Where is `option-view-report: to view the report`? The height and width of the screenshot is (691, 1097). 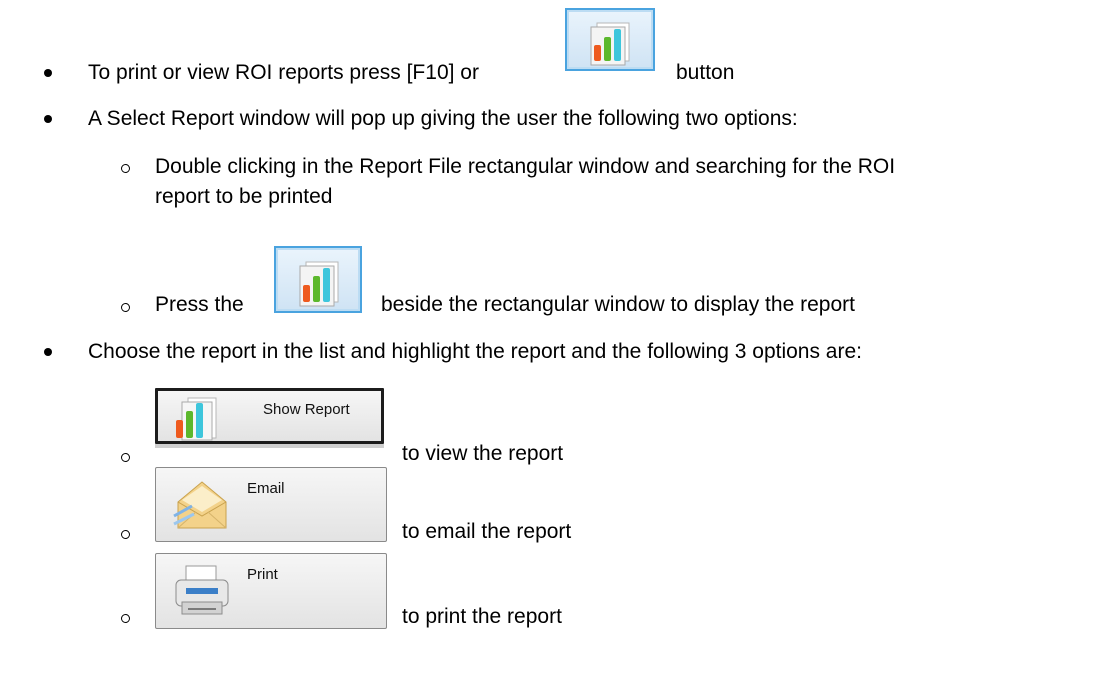 option-view-report: to view the report is located at coordinates (482, 454).